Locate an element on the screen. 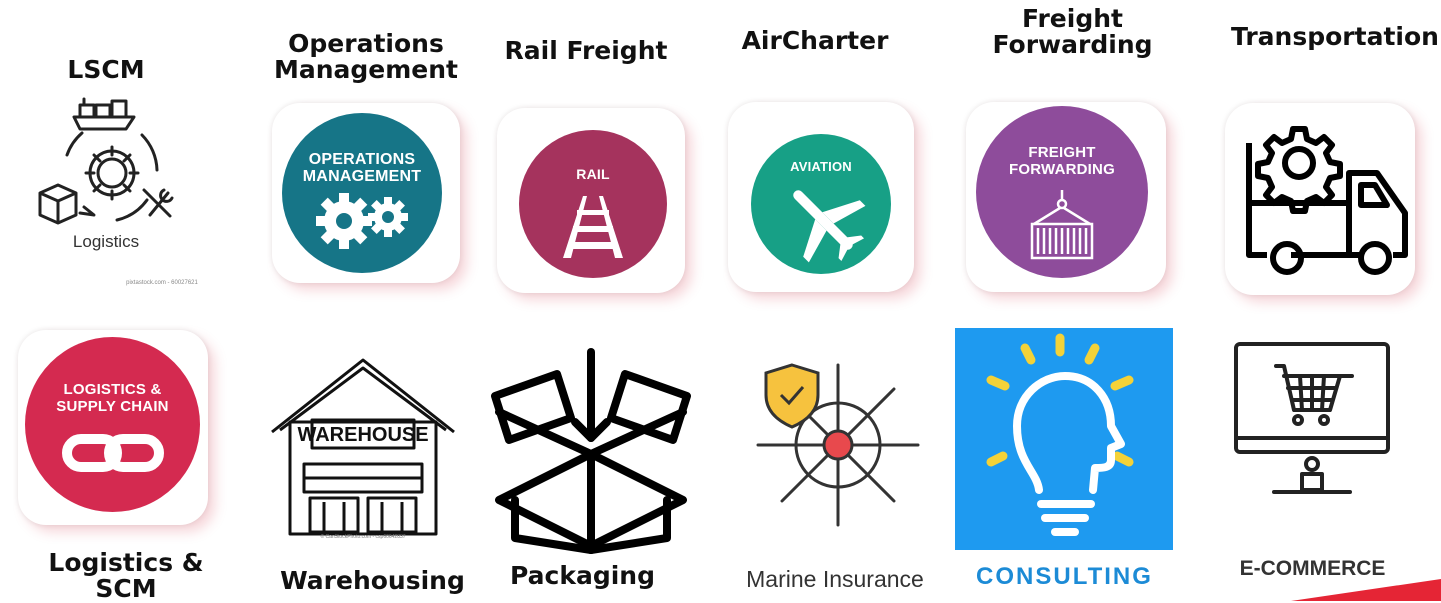  label-marine-insurance: Marine Insurance is located at coordinates (835, 579).